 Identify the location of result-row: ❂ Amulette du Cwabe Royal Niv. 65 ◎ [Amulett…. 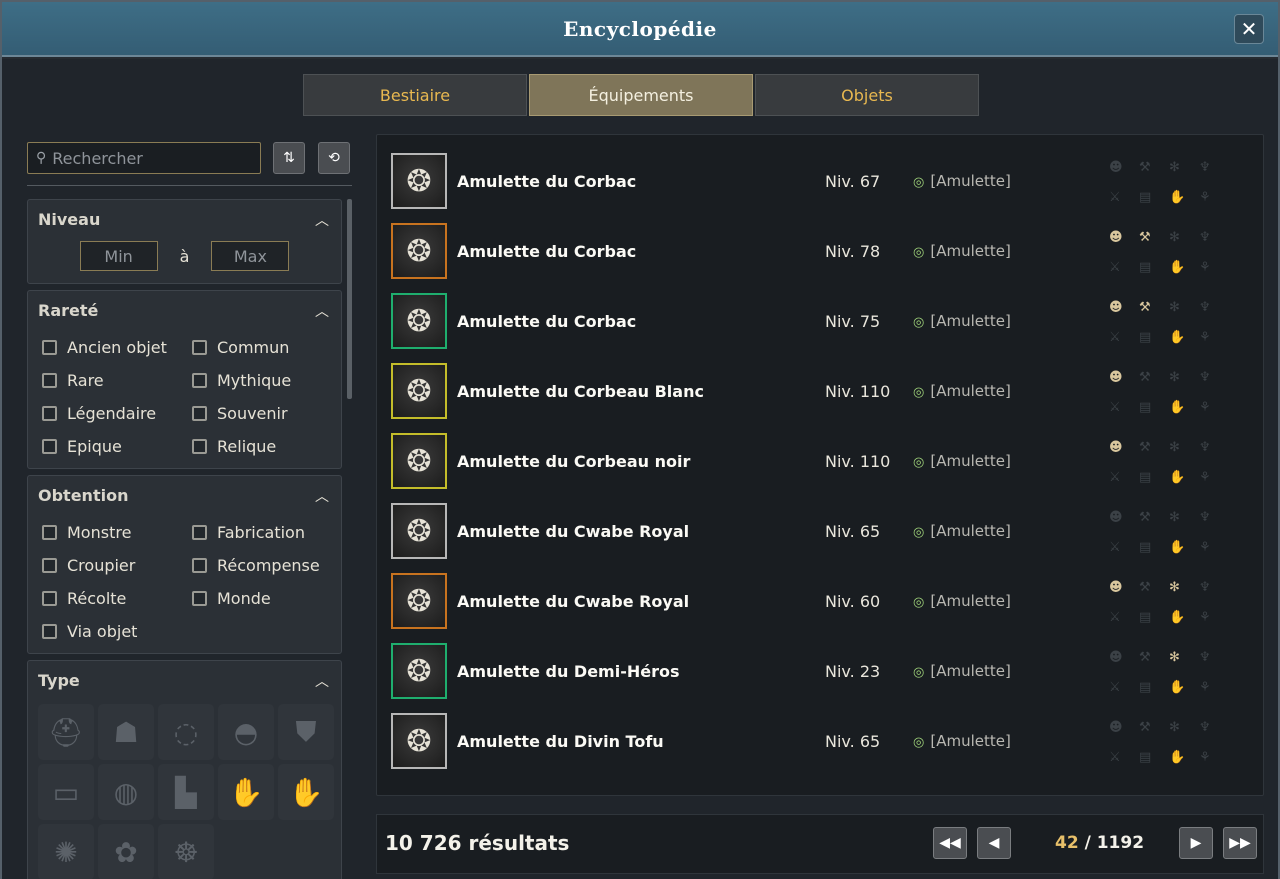
(819, 530).